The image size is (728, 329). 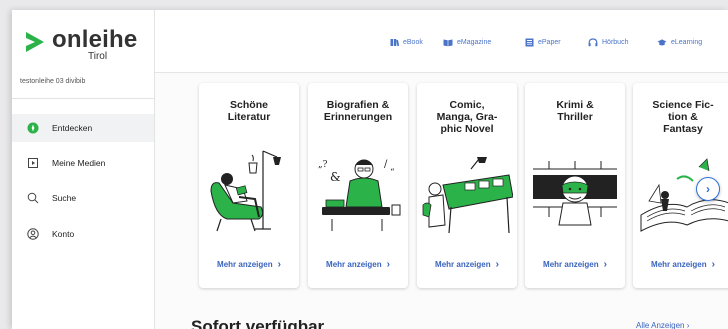 I want to click on book-icon, so click(x=394, y=42).